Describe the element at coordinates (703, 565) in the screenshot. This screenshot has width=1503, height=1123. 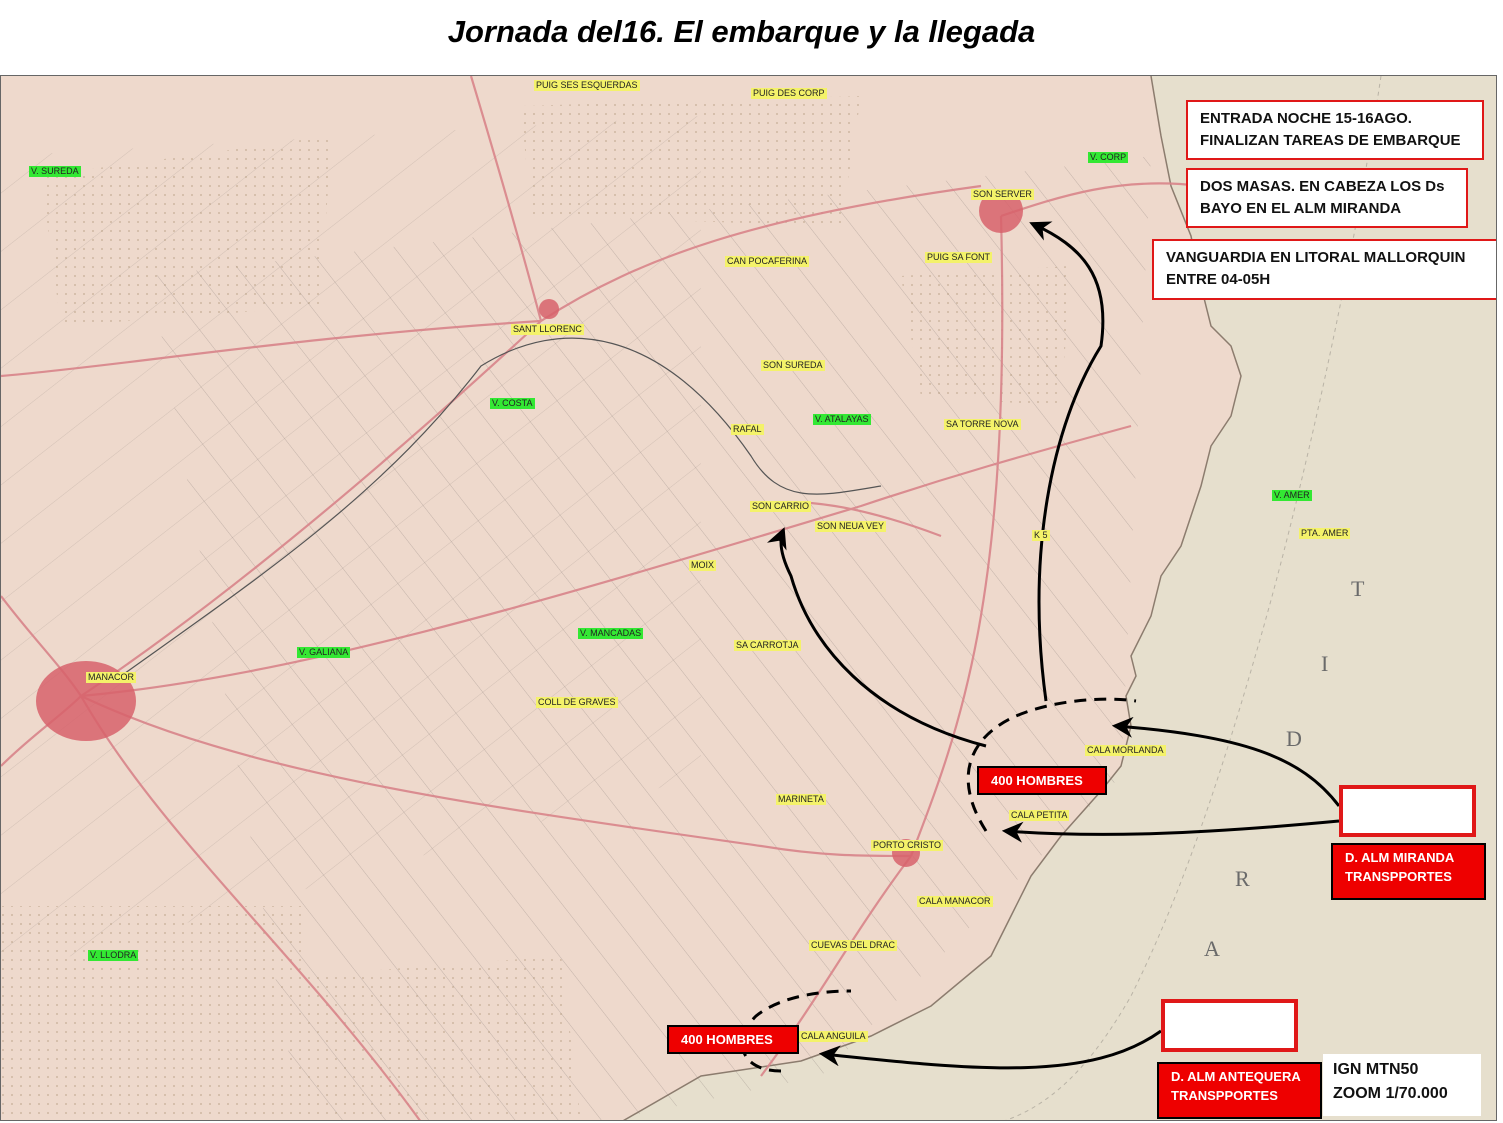
I see `place-label: MOIX` at that location.